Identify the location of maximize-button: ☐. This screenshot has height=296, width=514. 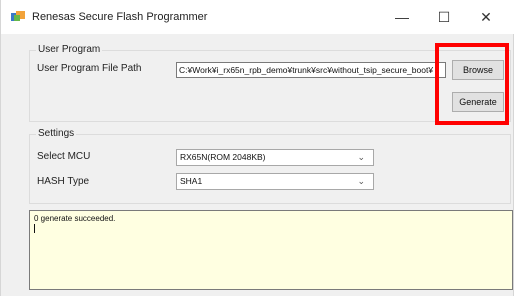
(444, 17).